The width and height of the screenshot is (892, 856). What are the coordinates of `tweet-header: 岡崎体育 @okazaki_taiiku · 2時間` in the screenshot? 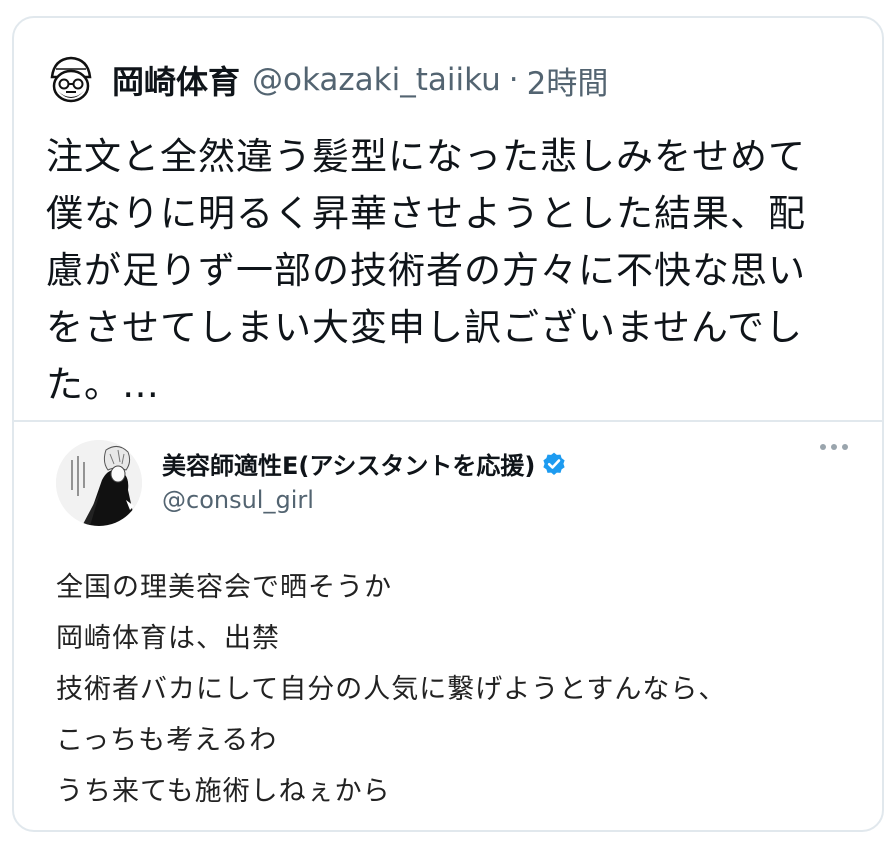 It's located at (326, 80).